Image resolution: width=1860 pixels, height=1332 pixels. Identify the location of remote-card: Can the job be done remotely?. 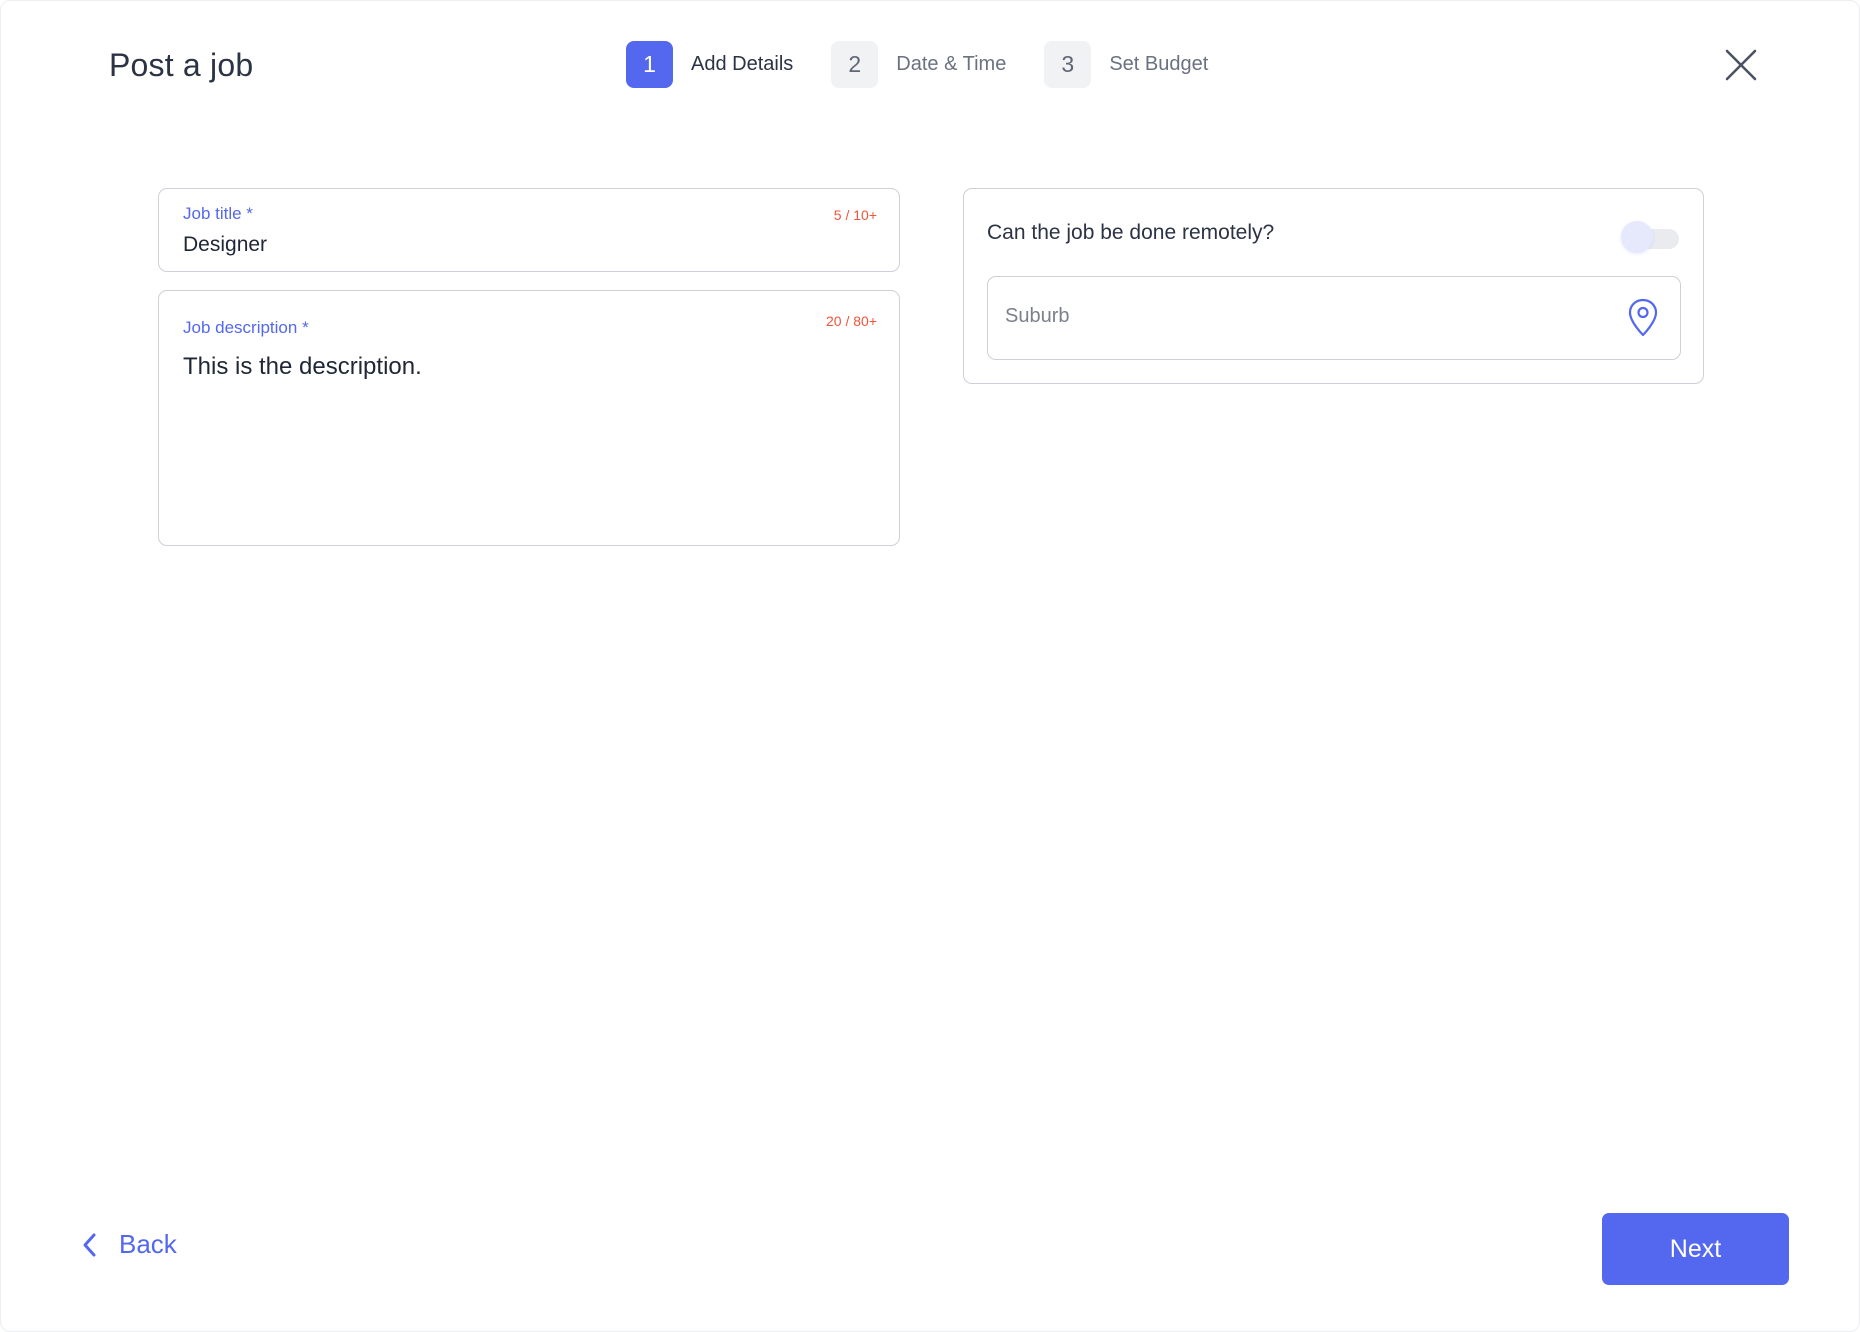
(1333, 286).